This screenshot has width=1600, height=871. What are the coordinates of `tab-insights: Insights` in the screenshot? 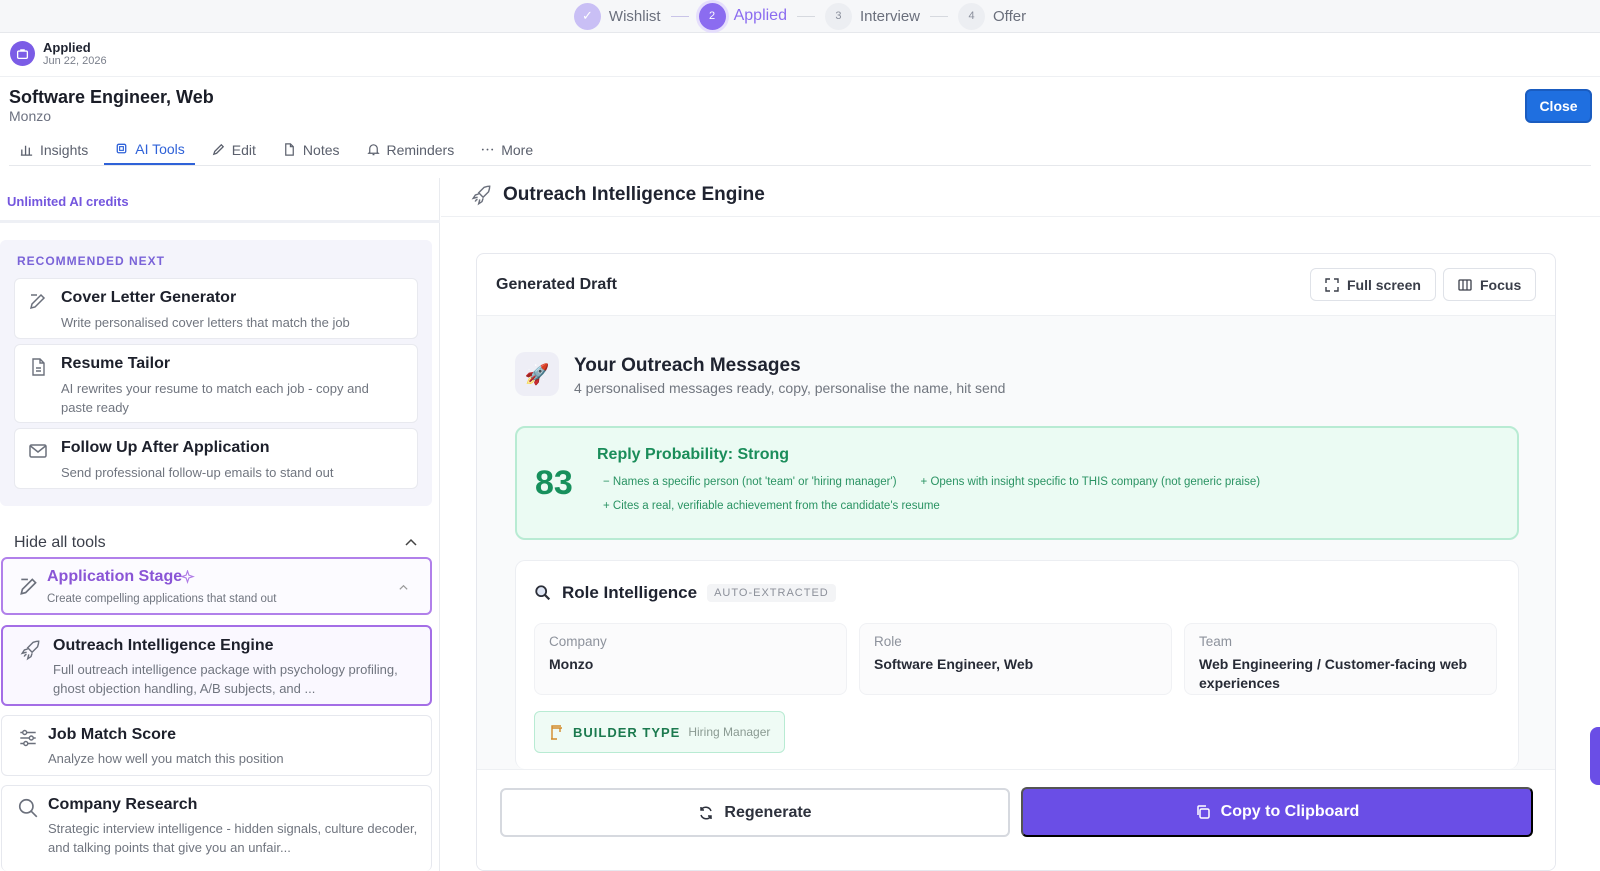 It's located at (53, 149).